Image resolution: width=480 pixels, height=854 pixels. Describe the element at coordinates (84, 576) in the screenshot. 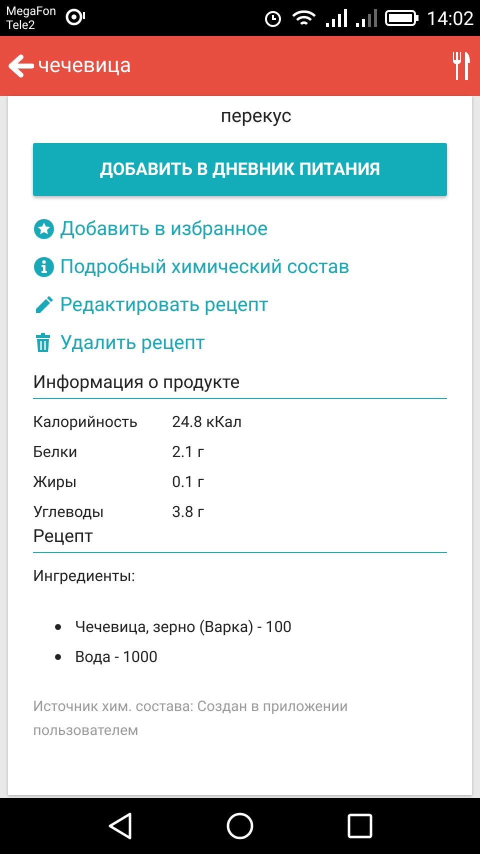

I see `ingredients-label: Ингредиенты:` at that location.